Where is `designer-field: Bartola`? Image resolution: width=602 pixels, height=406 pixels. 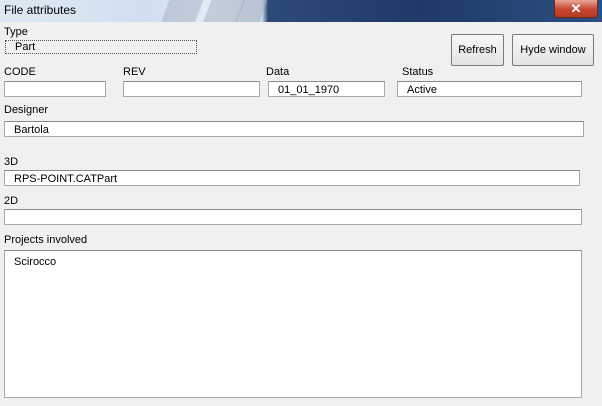
designer-field: Bartola is located at coordinates (294, 129).